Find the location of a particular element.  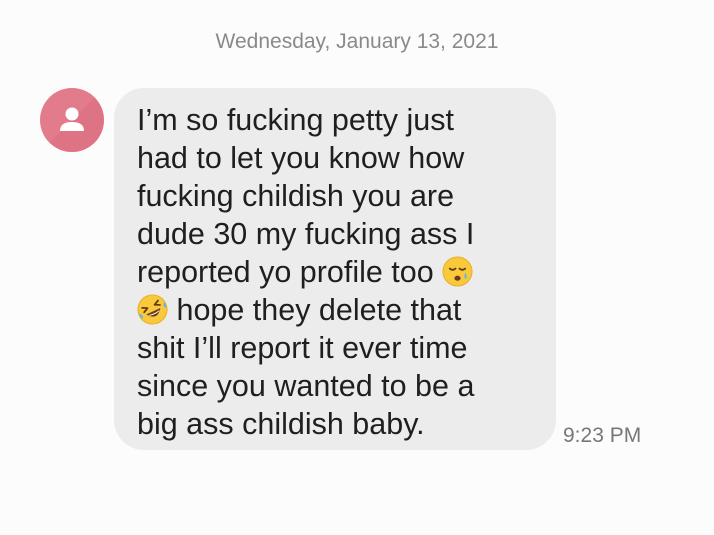

date-header: Wednesday, January 13, 2021 is located at coordinates (357, 41).